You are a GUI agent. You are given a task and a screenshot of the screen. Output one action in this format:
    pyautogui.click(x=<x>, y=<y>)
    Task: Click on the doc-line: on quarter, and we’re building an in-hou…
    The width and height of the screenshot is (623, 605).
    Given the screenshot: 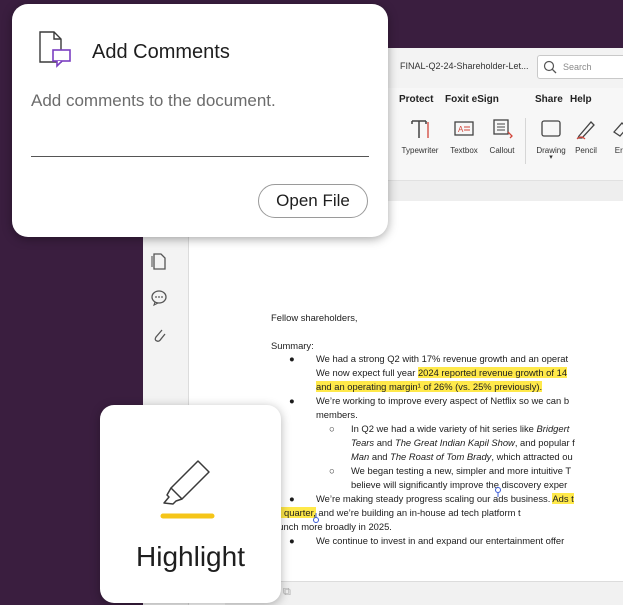 What is the action you would take?
    pyautogui.click(x=396, y=512)
    